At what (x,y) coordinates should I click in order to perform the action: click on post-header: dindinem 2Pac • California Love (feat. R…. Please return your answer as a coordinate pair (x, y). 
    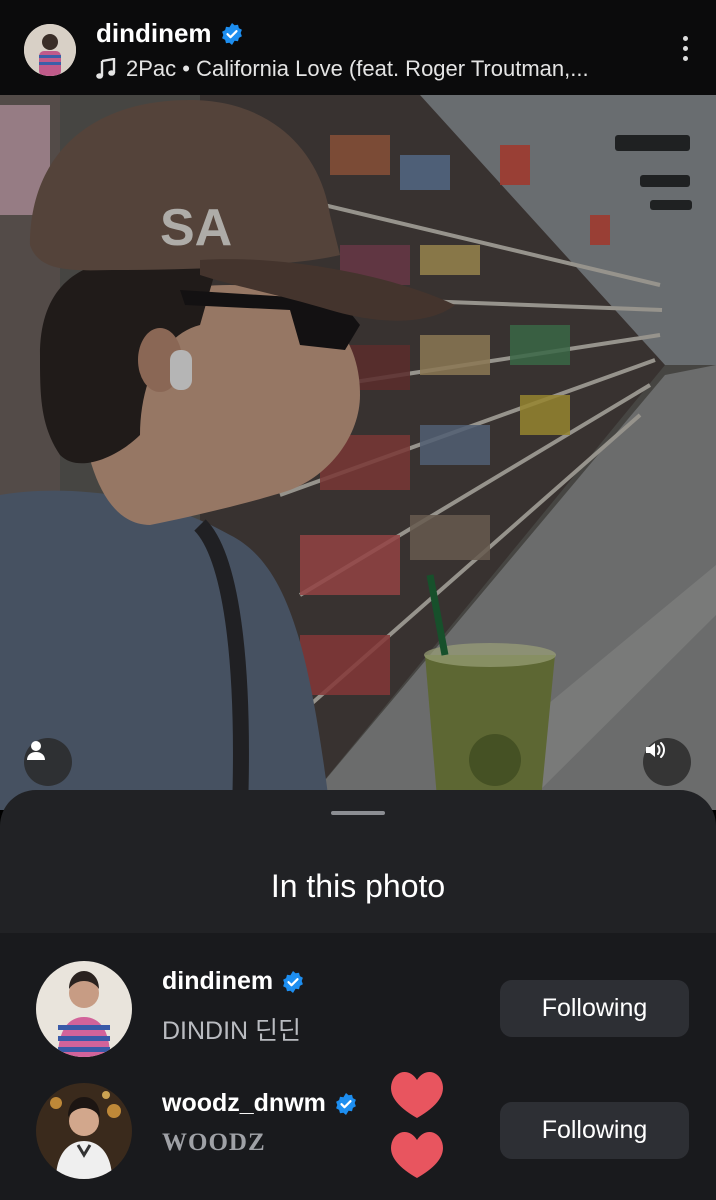
    Looking at the image, I should click on (358, 47).